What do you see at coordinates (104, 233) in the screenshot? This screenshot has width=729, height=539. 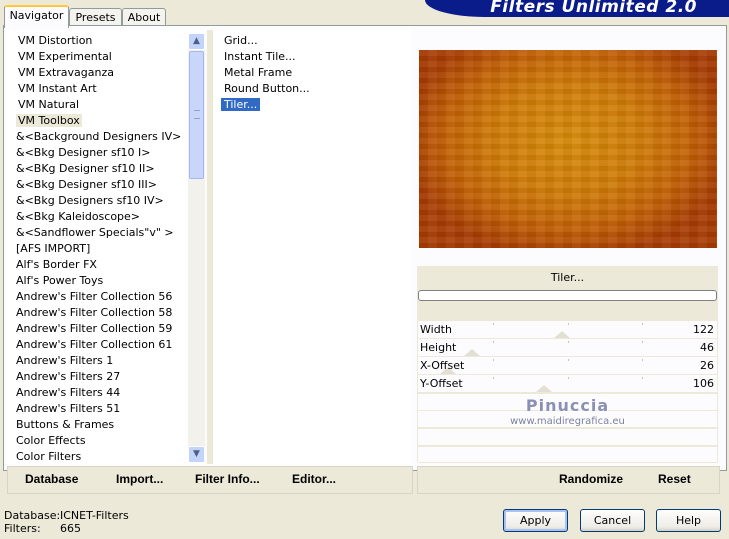 I see `filter-category-item: &<Sandflower Specials"v" >` at bounding box center [104, 233].